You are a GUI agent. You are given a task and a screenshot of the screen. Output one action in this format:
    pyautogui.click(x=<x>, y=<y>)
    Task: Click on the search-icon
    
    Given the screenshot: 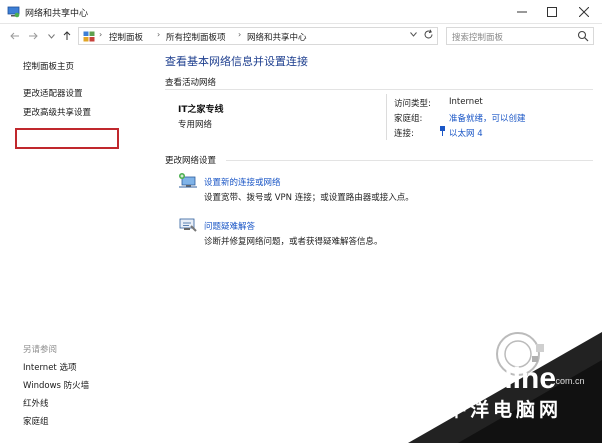 What is the action you would take?
    pyautogui.click(x=583, y=36)
    